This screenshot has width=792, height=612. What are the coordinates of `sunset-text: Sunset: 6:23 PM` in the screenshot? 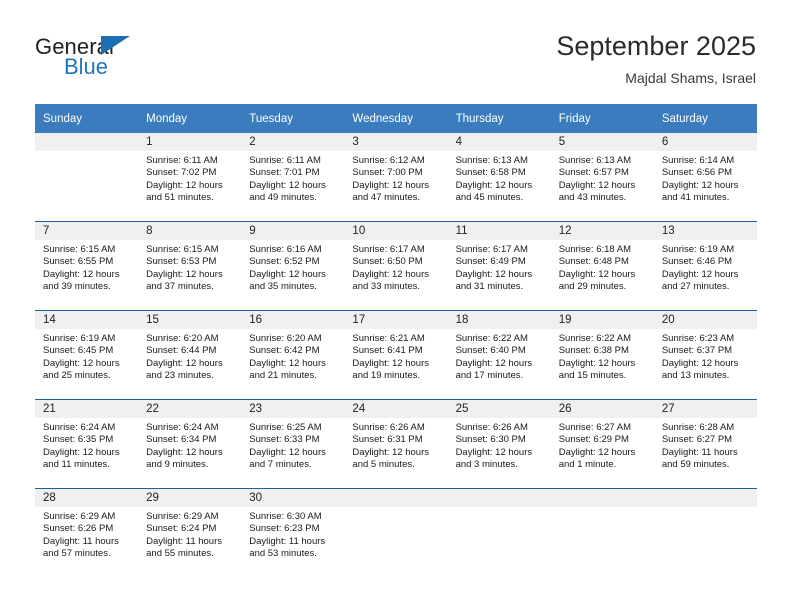 It's located at (284, 529).